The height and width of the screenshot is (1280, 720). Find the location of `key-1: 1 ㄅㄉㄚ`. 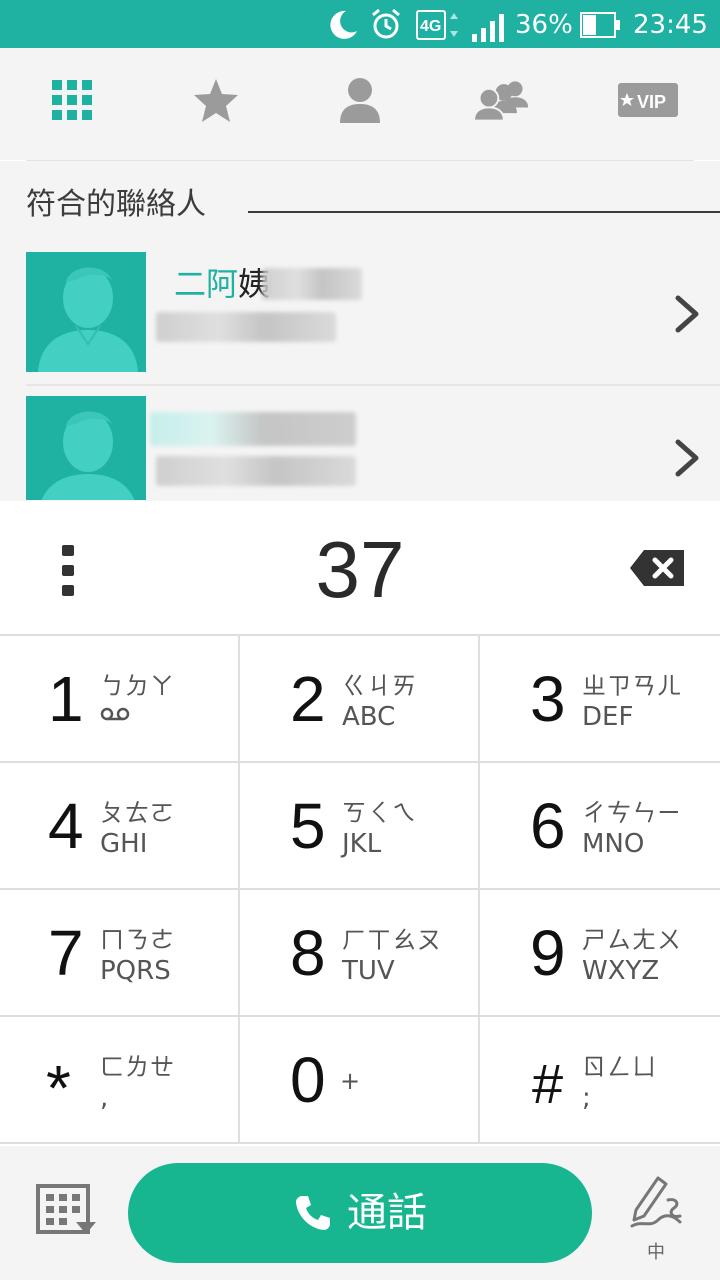

key-1: 1 ㄅㄉㄚ is located at coordinates (120, 699).